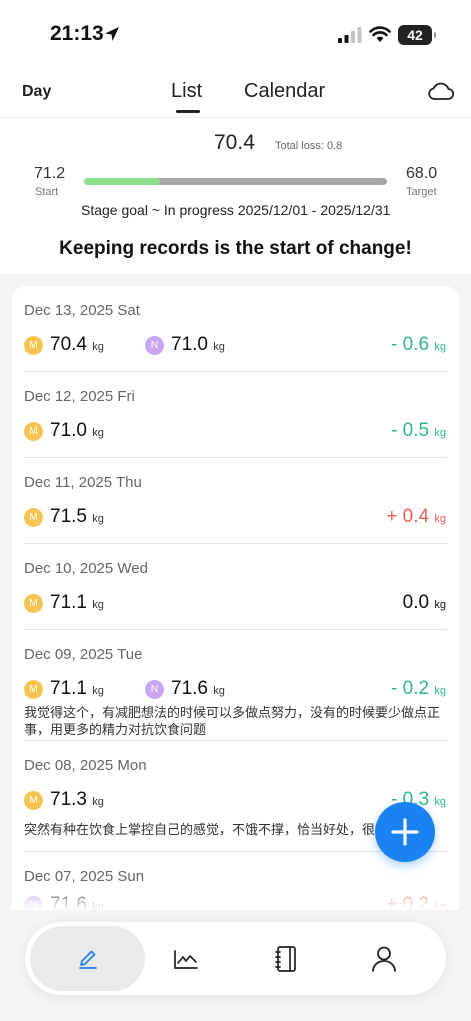 The width and height of the screenshot is (471, 1021). I want to click on target-label: Target, so click(421, 192).